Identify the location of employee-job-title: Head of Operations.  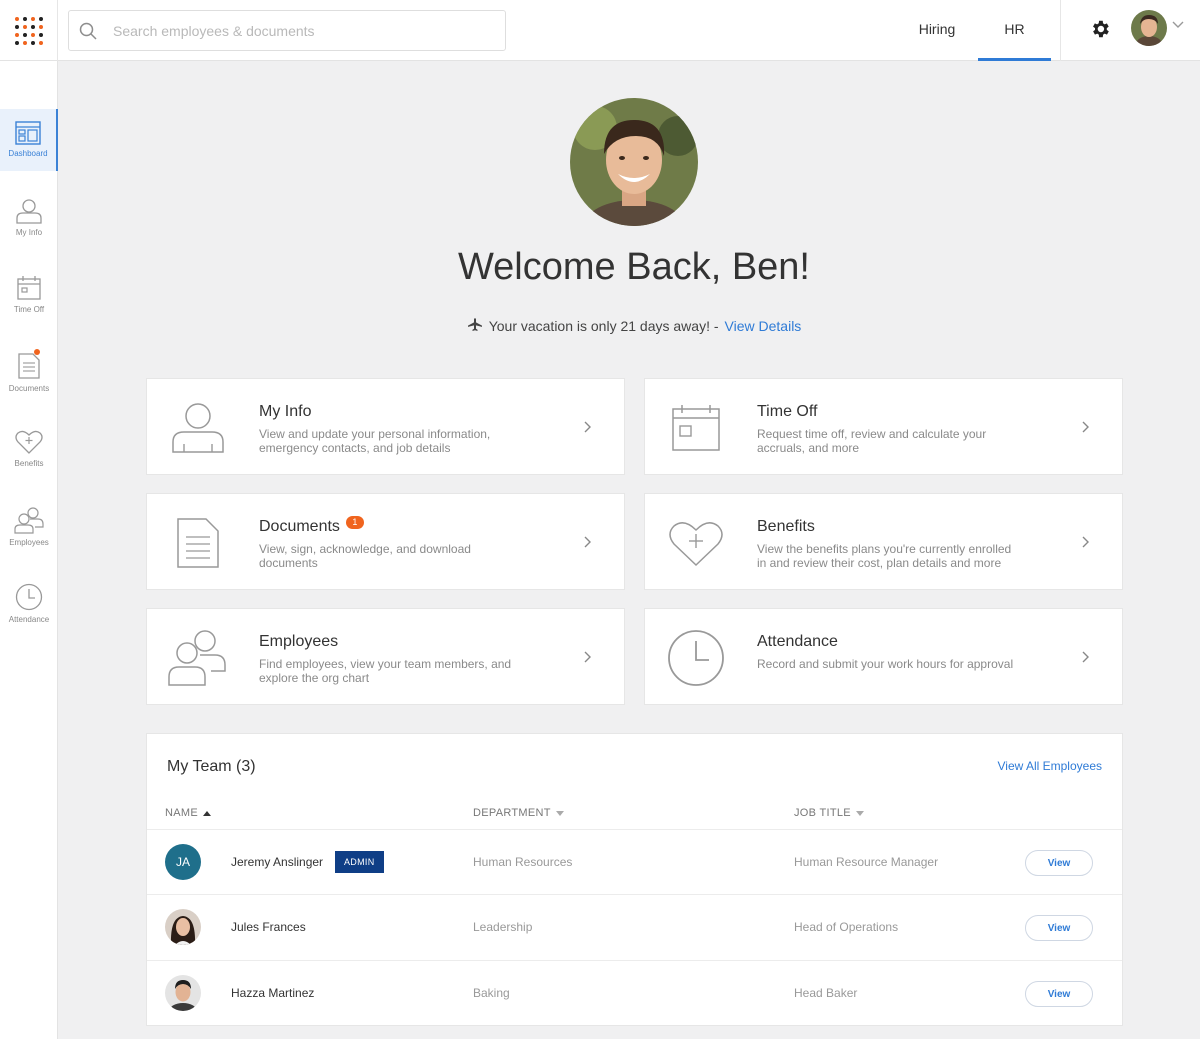
(846, 927).